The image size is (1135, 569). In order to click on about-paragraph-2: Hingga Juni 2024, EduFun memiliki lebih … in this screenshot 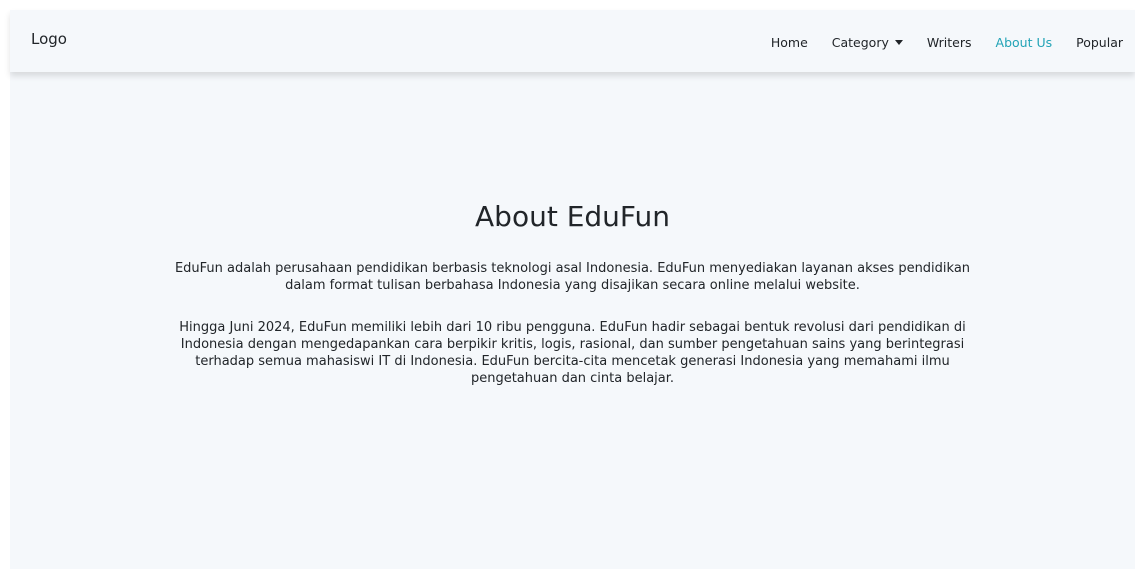, I will do `click(572, 353)`.